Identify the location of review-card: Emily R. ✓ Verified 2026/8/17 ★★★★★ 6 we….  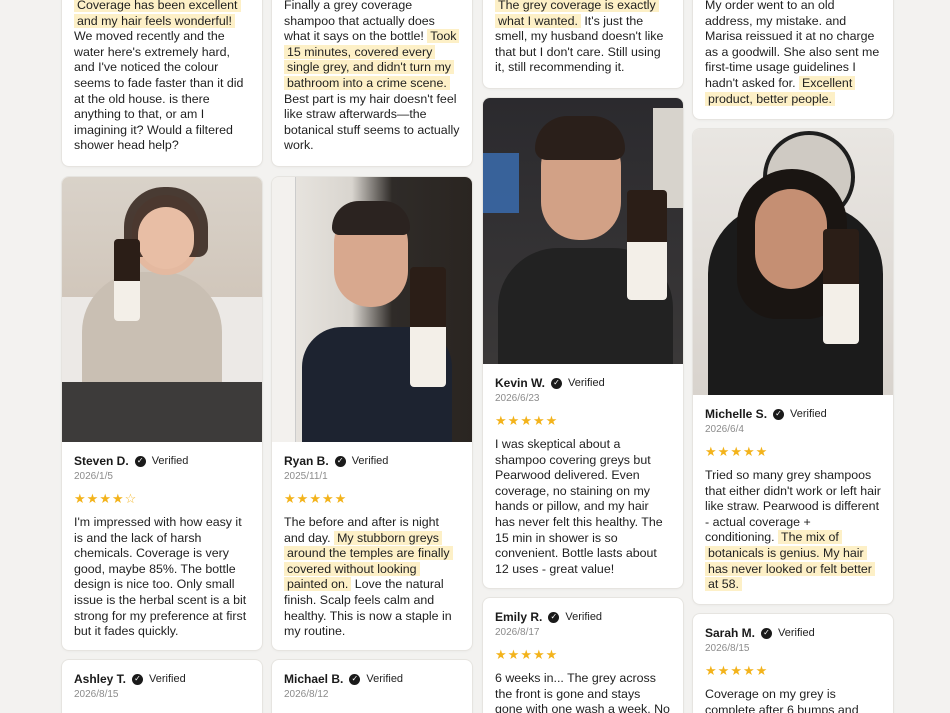
(583, 655).